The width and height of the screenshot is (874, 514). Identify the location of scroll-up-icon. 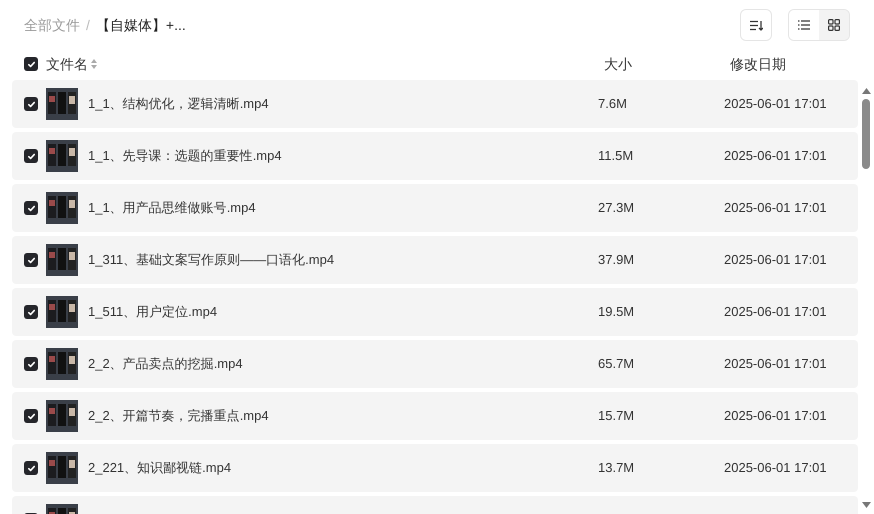
(866, 91).